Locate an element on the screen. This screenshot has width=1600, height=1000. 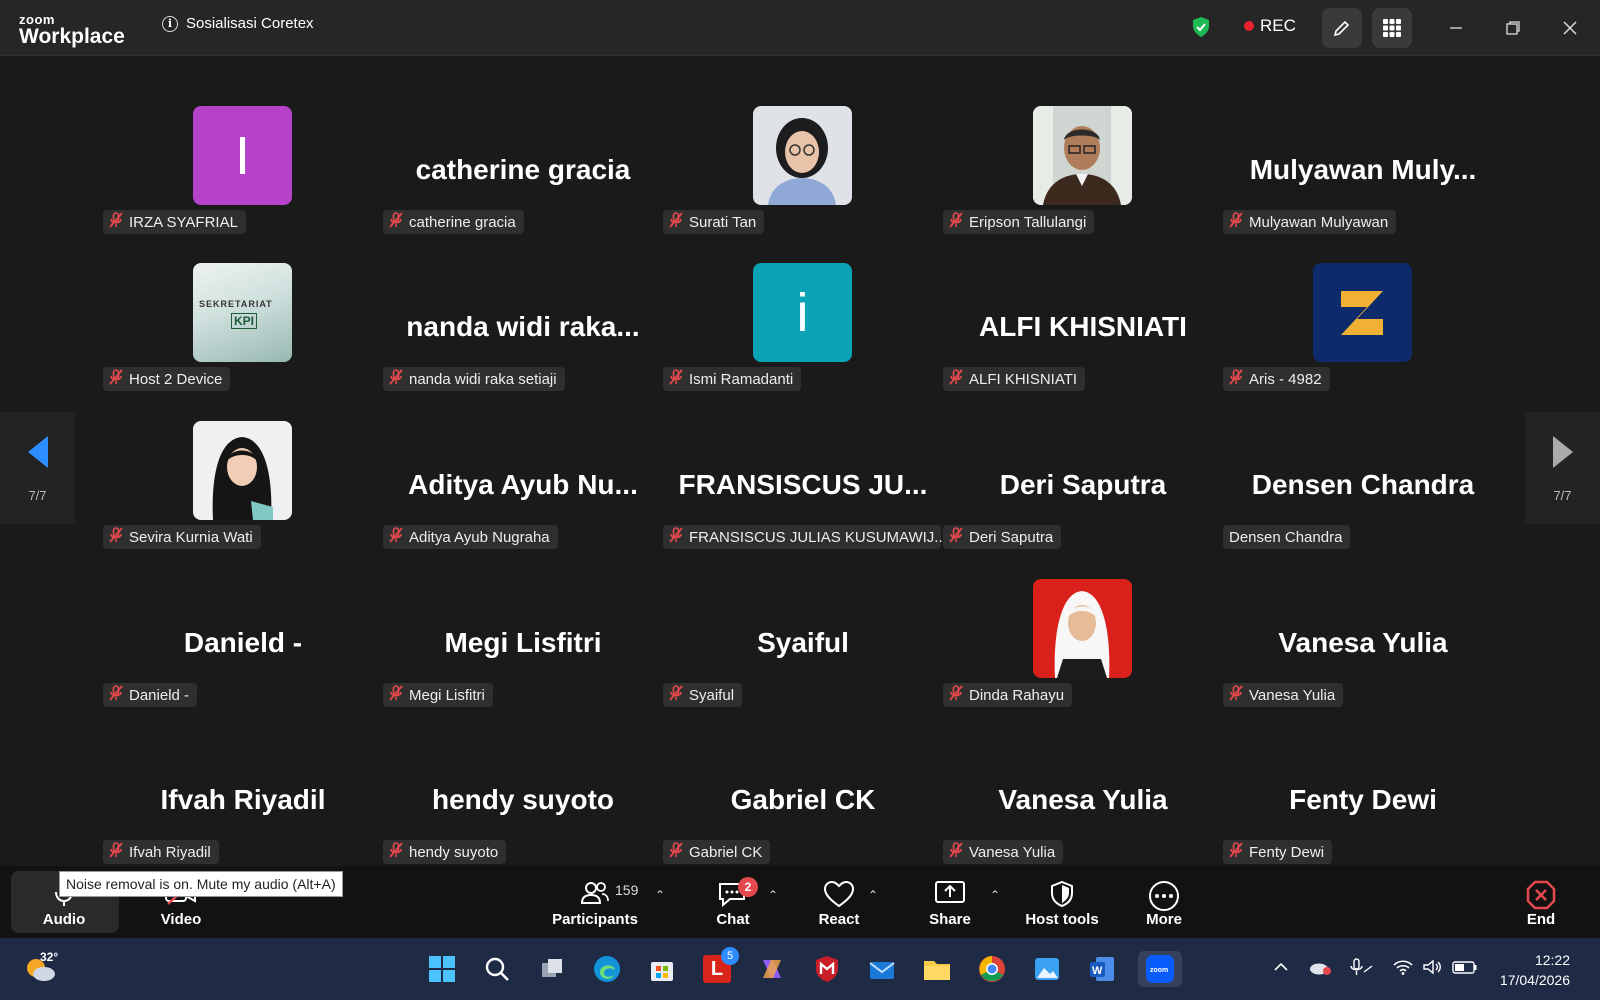
outlook-app is located at coordinates (882, 969).